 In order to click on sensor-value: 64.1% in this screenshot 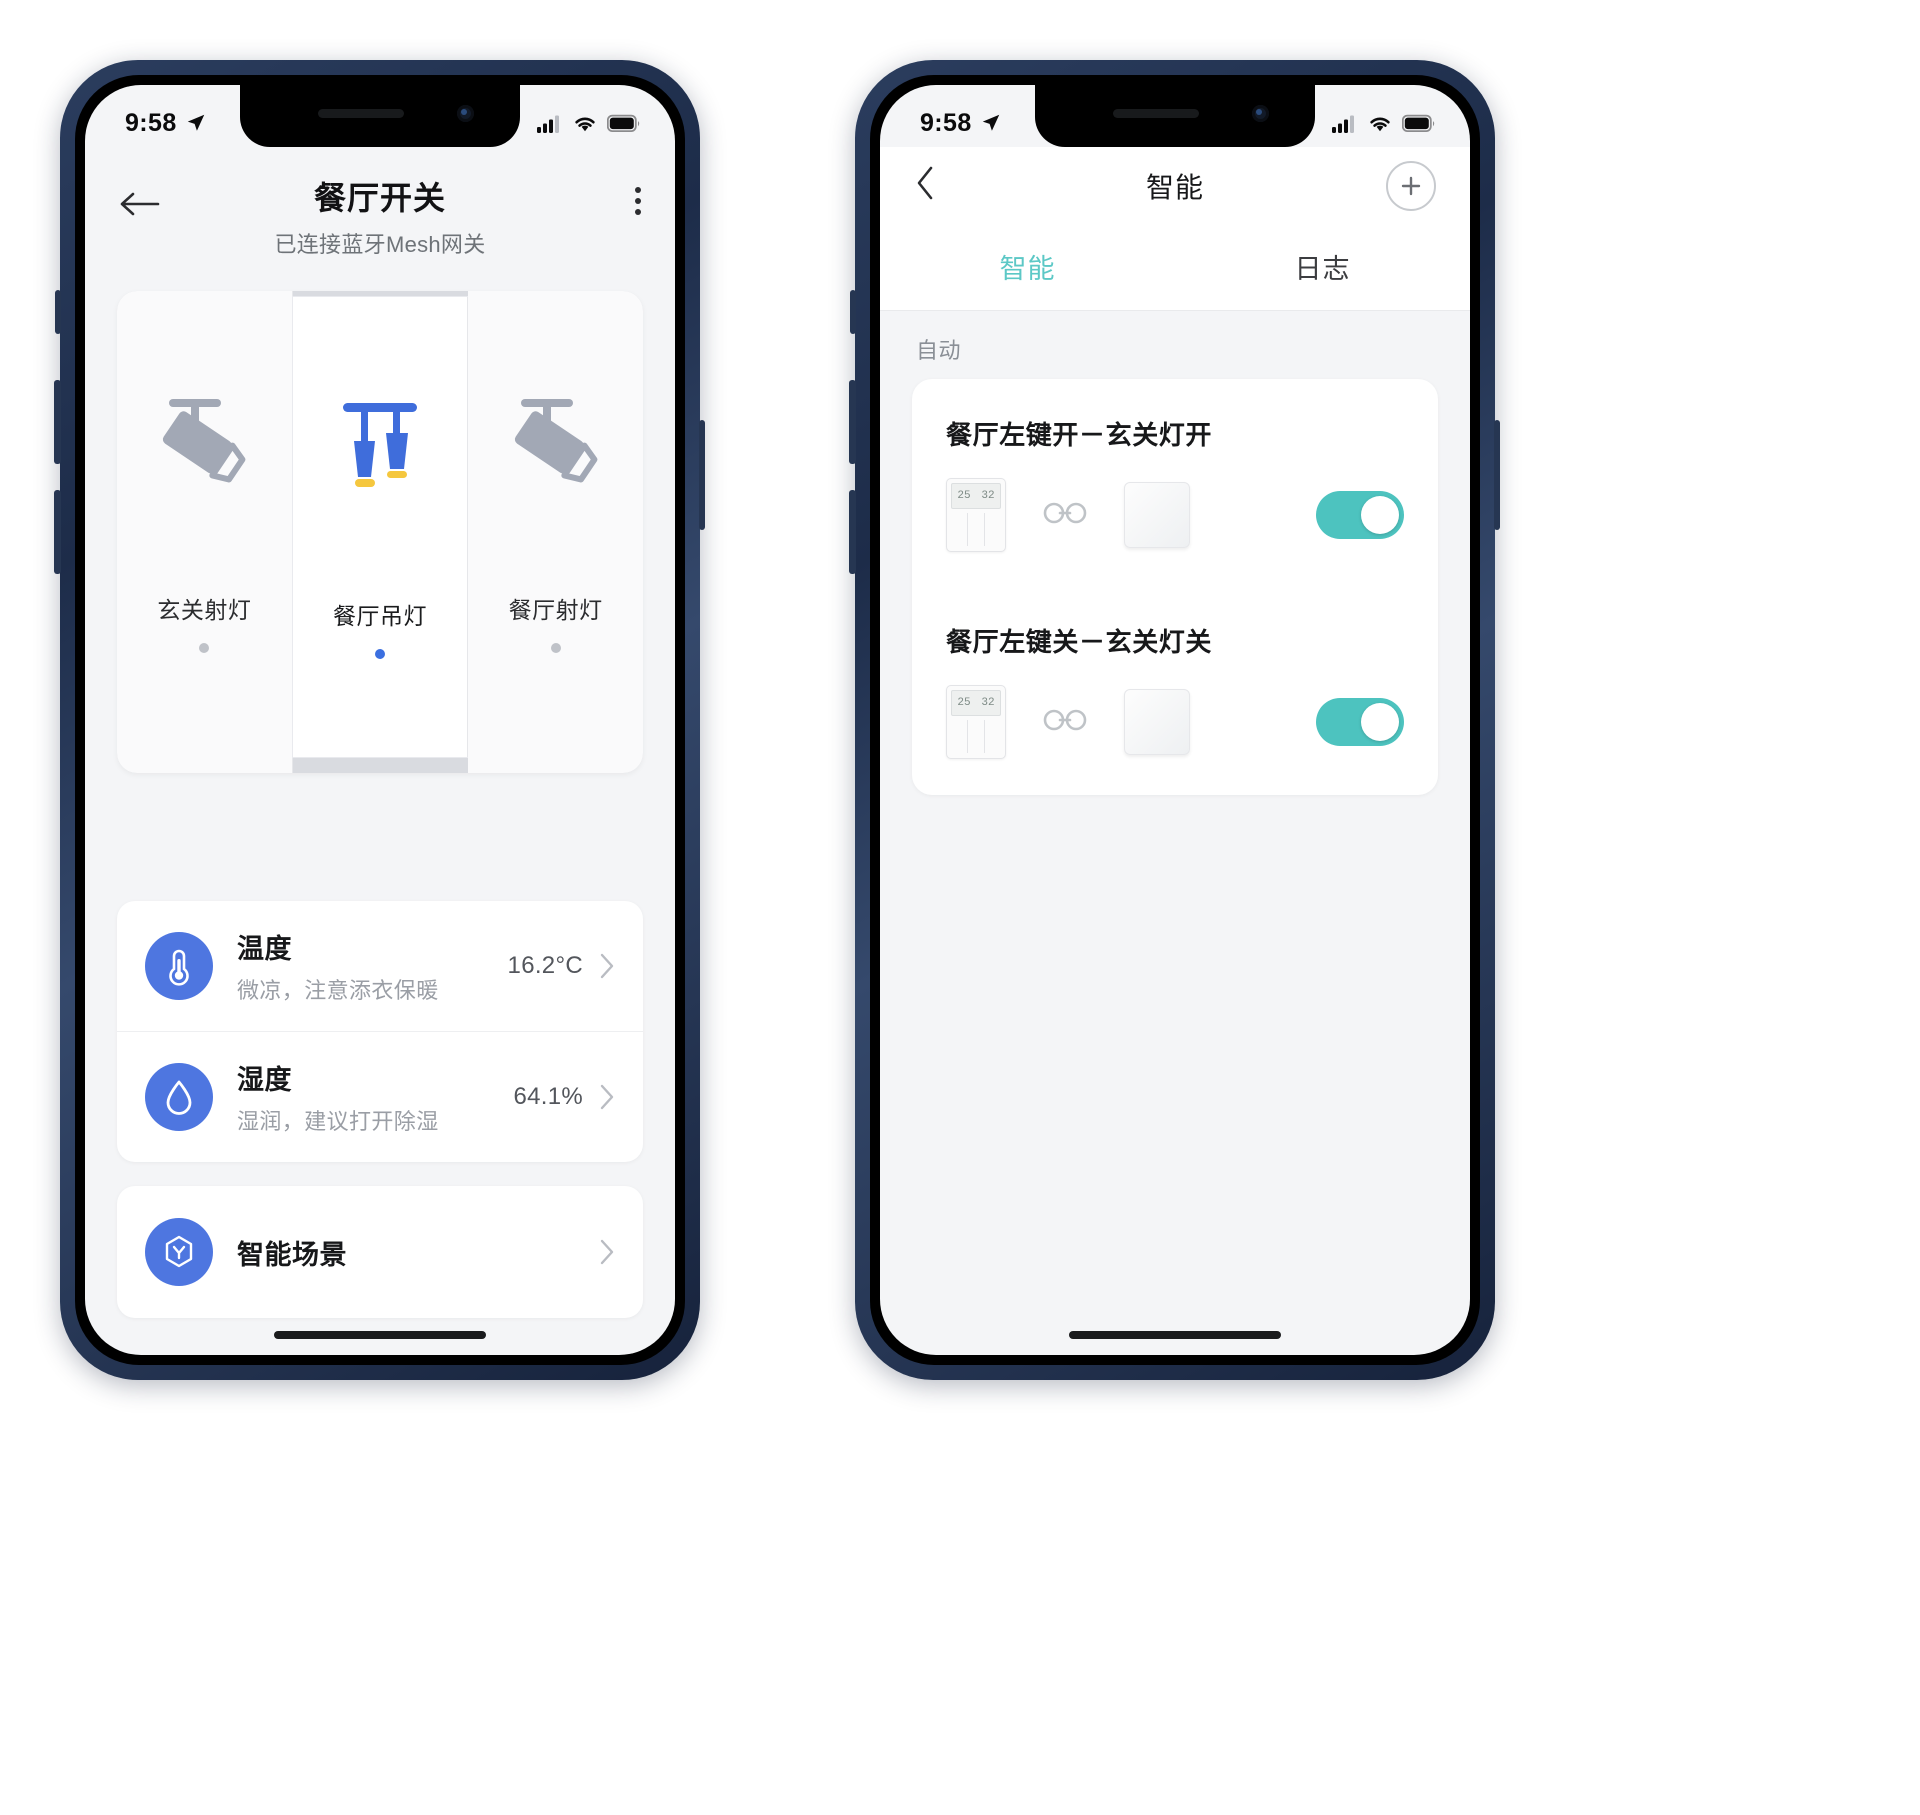, I will do `click(548, 1096)`.